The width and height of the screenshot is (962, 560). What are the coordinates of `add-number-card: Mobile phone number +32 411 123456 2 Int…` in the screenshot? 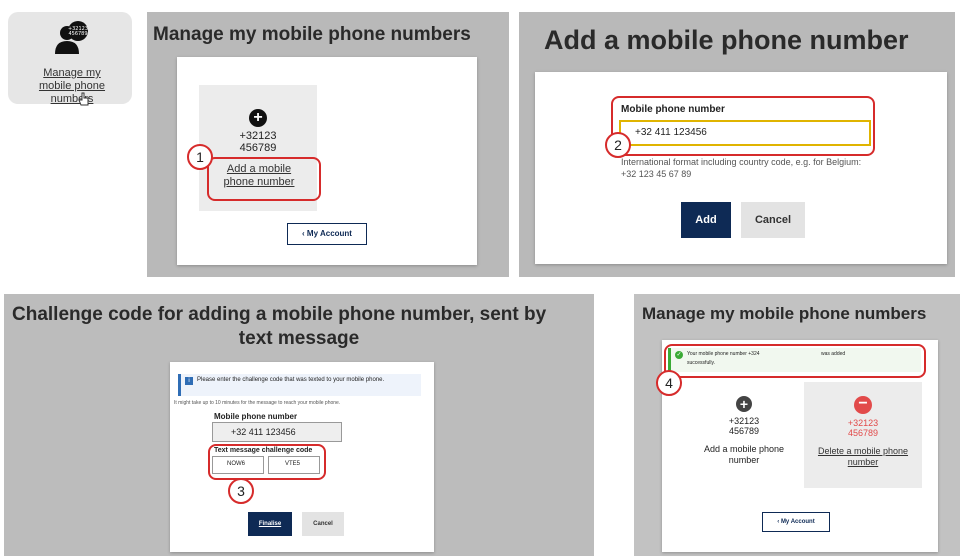 It's located at (741, 168).